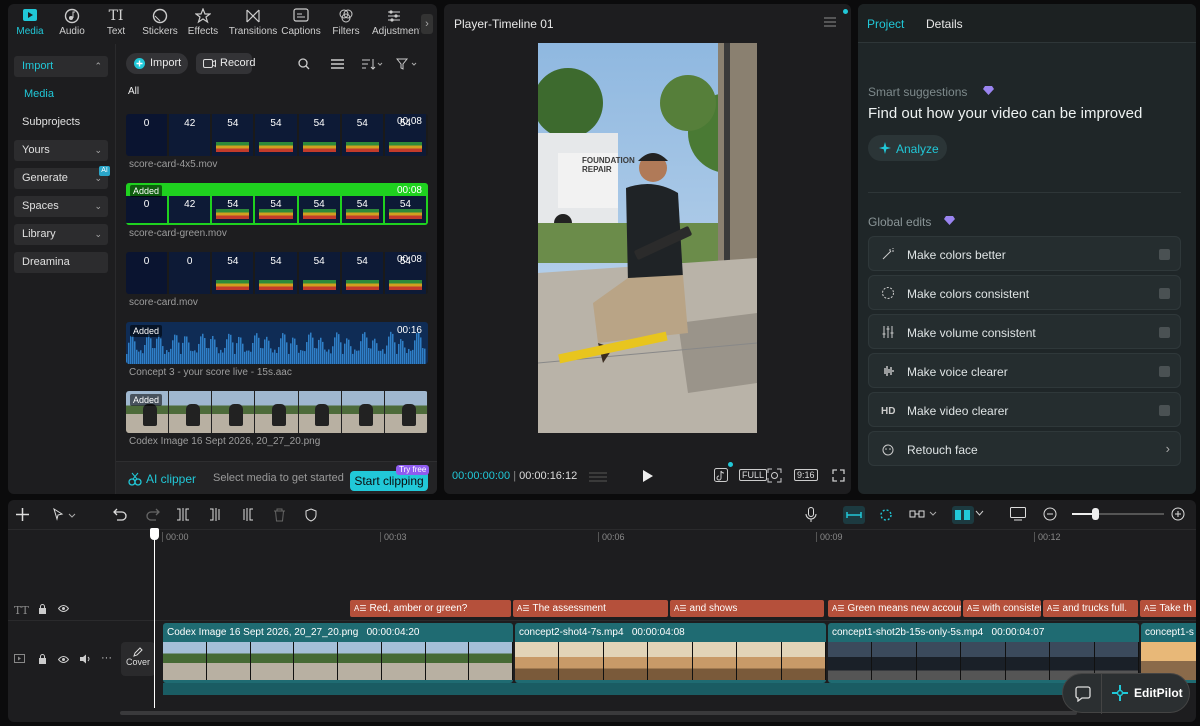 Image resolution: width=1200 pixels, height=726 pixels. Describe the element at coordinates (598, 477) in the screenshot. I see `grid-icon` at that location.